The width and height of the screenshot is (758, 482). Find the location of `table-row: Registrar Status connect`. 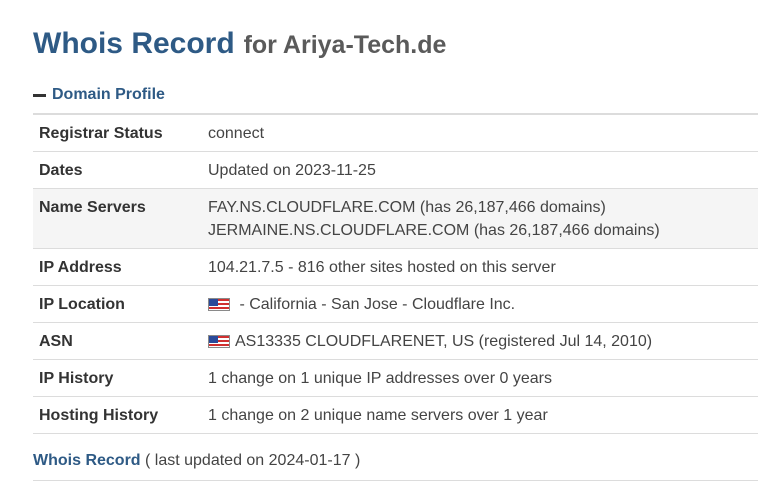

table-row: Registrar Status connect is located at coordinates (395, 133).